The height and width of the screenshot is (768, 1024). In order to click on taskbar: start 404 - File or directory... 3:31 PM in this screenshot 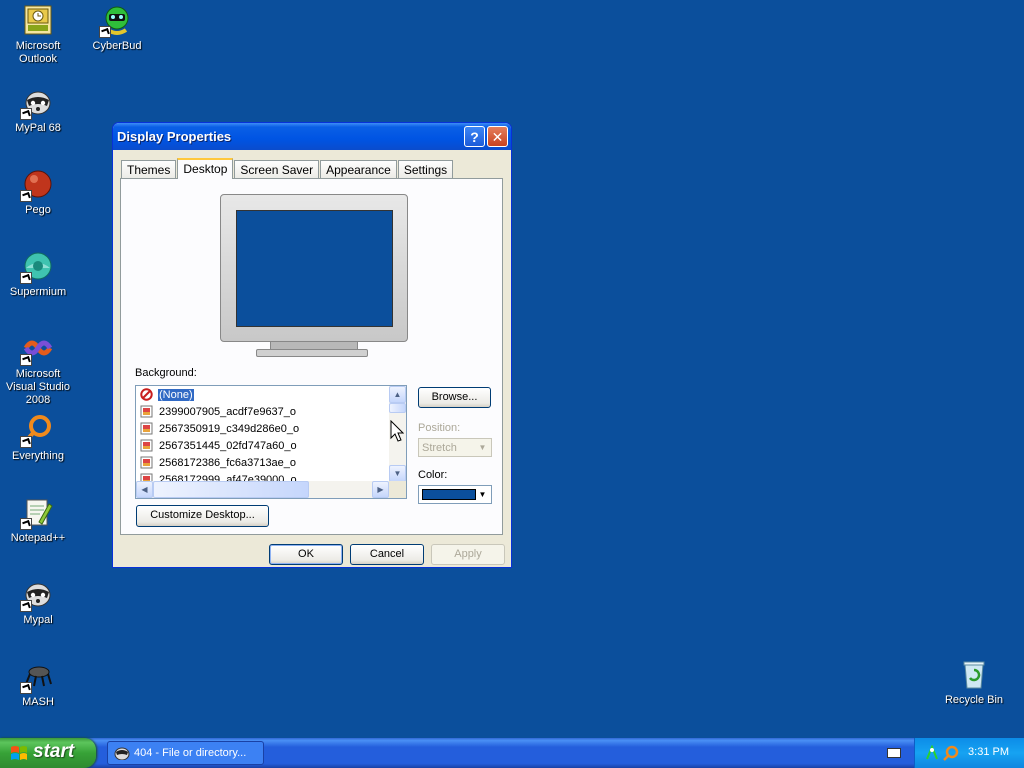, I will do `click(512, 753)`.